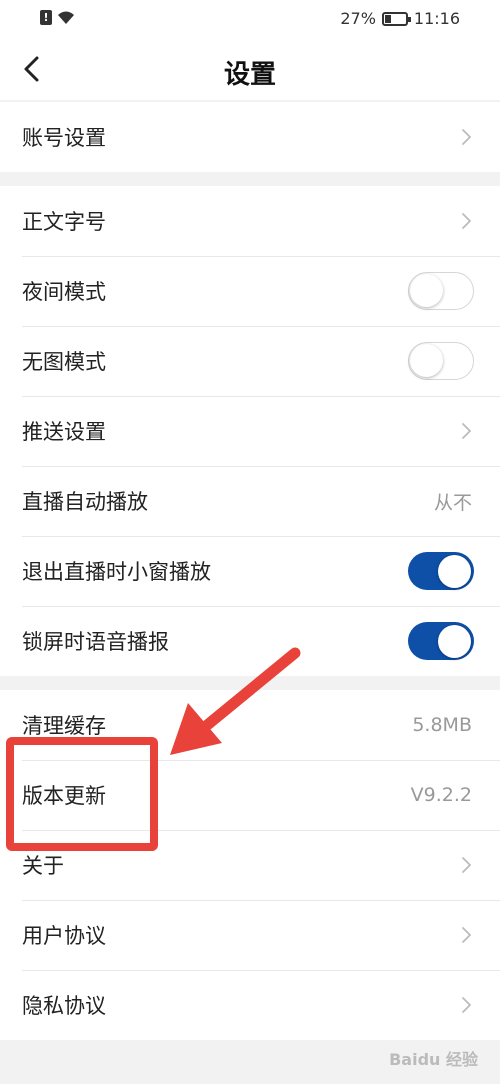 This screenshot has width=500, height=1084. What do you see at coordinates (64, 138) in the screenshot?
I see `settings-row-label: 账号设置` at bounding box center [64, 138].